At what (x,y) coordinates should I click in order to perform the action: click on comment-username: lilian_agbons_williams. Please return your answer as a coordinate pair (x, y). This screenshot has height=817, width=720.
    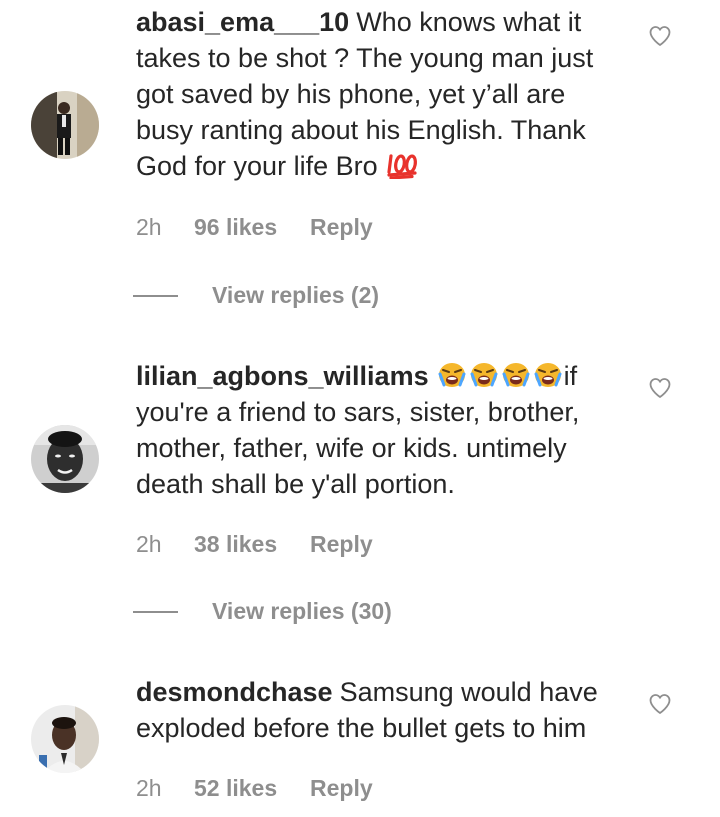
    Looking at the image, I should click on (282, 376).